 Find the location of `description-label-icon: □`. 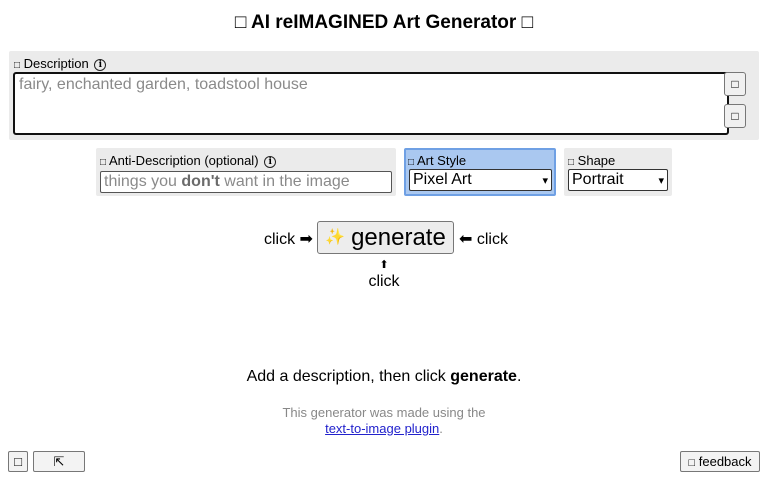

description-label-icon: □ is located at coordinates (17, 65).